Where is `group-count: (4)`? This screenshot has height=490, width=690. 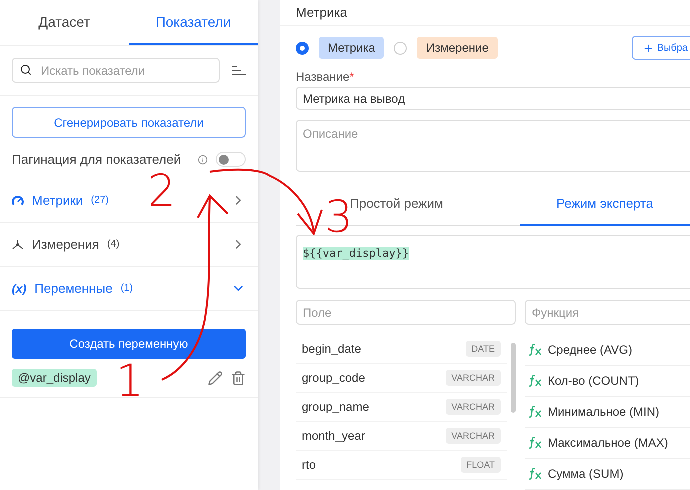 group-count: (4) is located at coordinates (114, 244).